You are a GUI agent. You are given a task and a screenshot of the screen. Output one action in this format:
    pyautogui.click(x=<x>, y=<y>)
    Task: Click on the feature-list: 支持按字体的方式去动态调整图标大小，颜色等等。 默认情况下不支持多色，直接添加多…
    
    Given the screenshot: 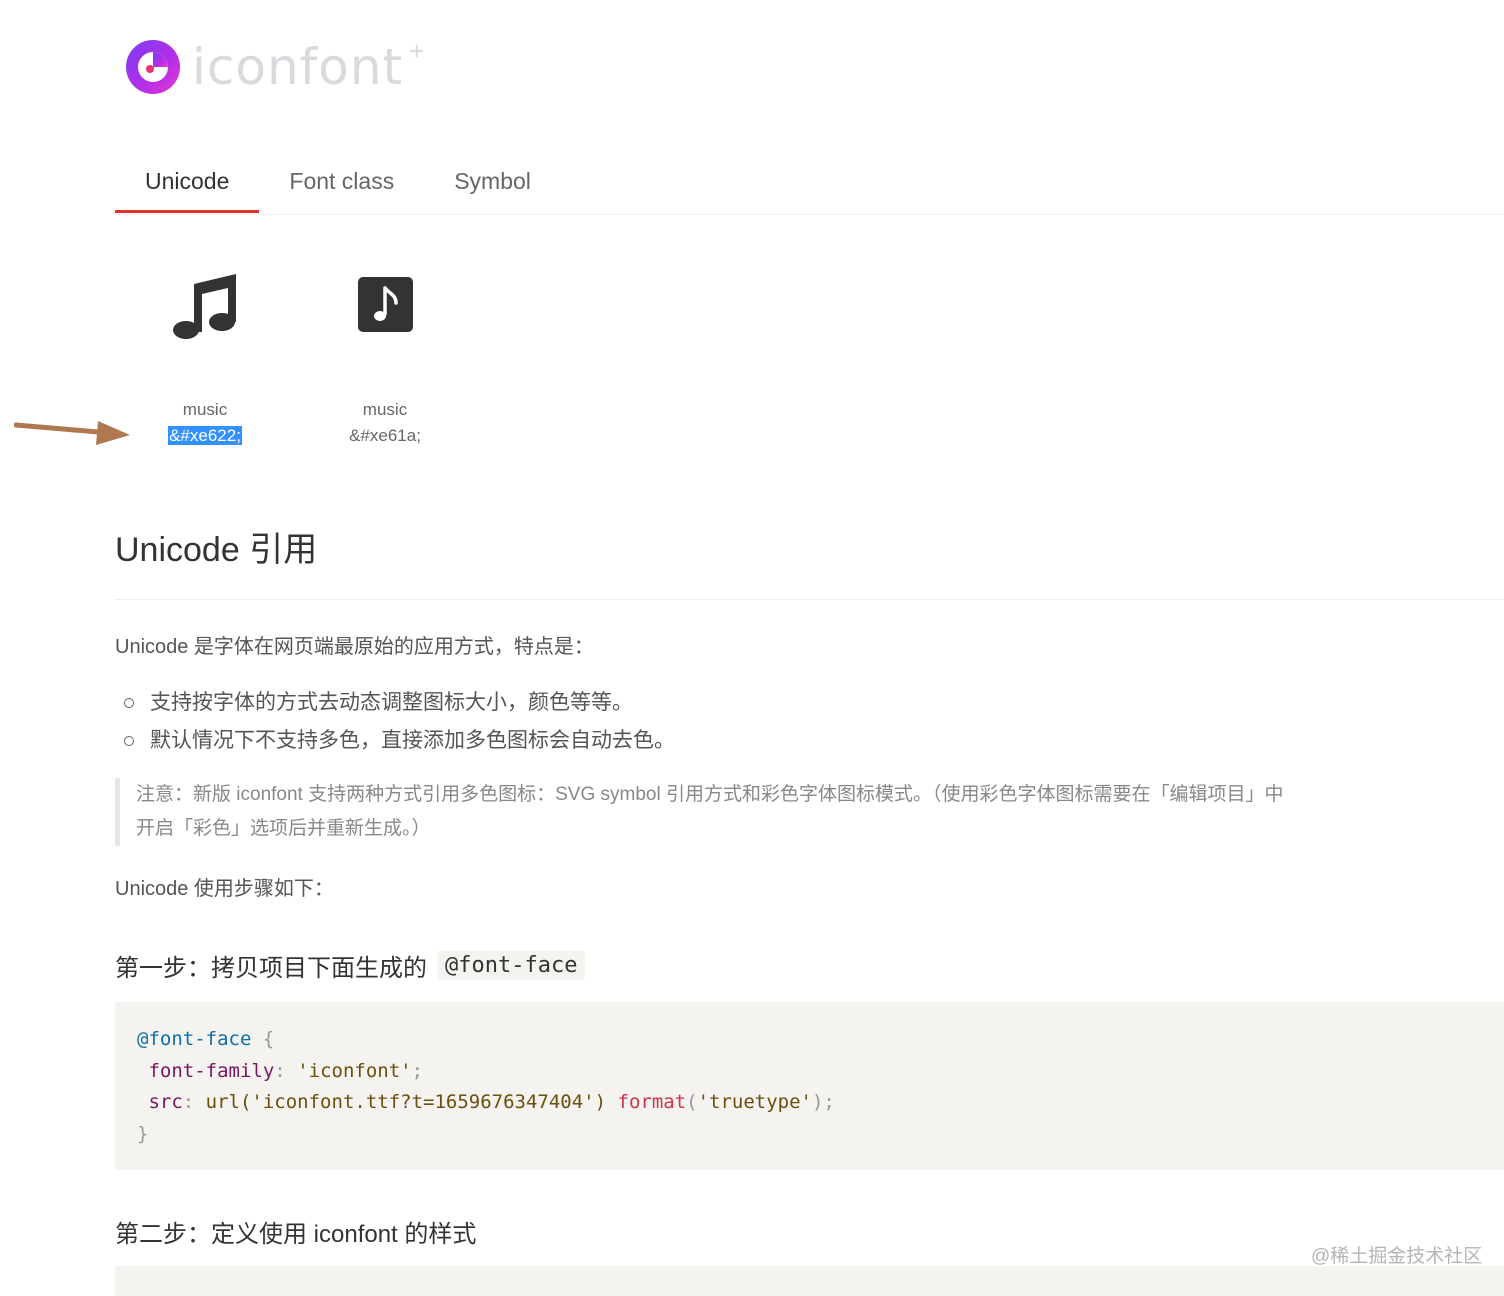 What is the action you would take?
    pyautogui.click(x=399, y=726)
    